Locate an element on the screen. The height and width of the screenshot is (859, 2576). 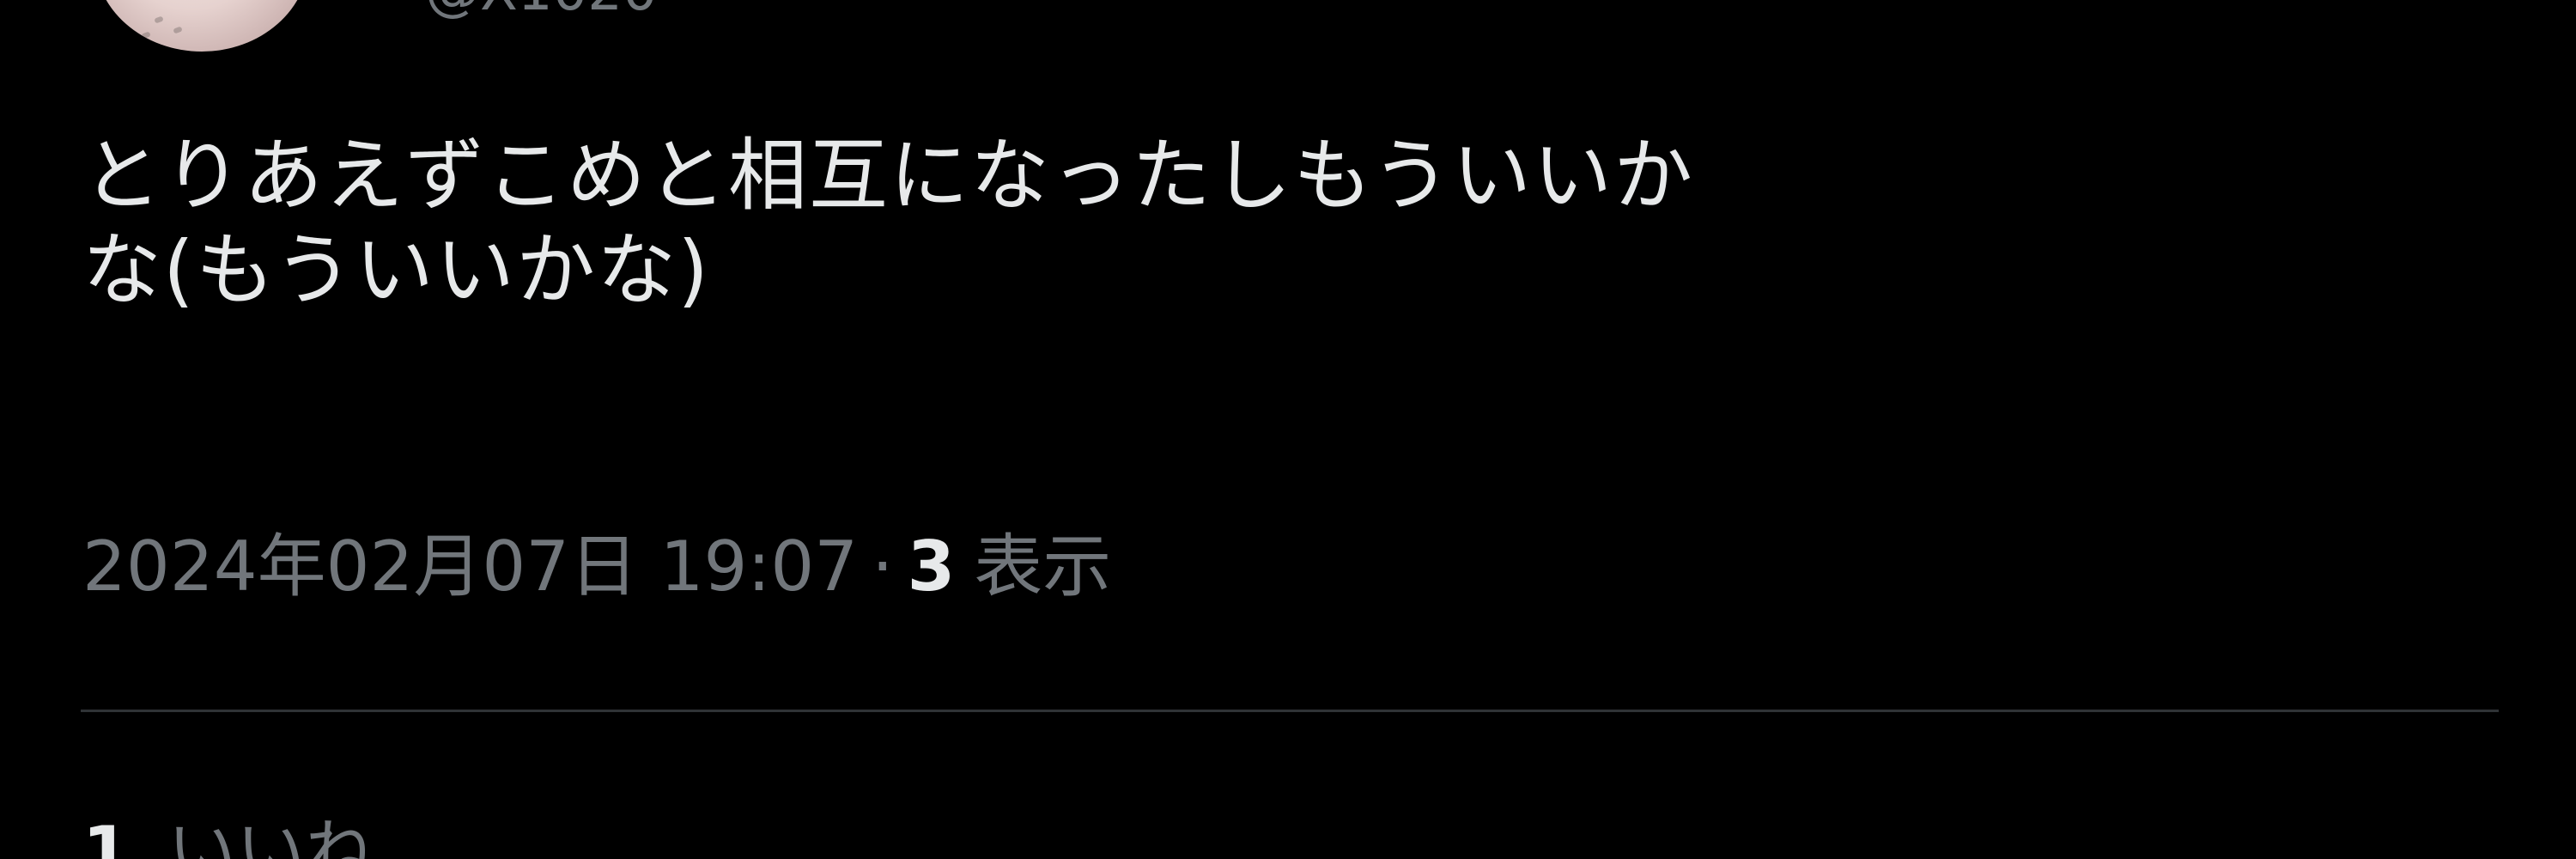
tweet-text-line: とりあえずこめと相互になったしもういいか is located at coordinates (889, 176).